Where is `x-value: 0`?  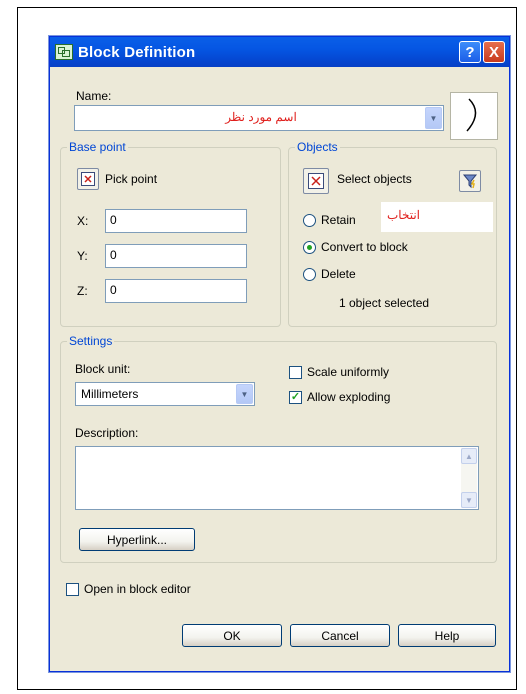 x-value: 0 is located at coordinates (113, 220).